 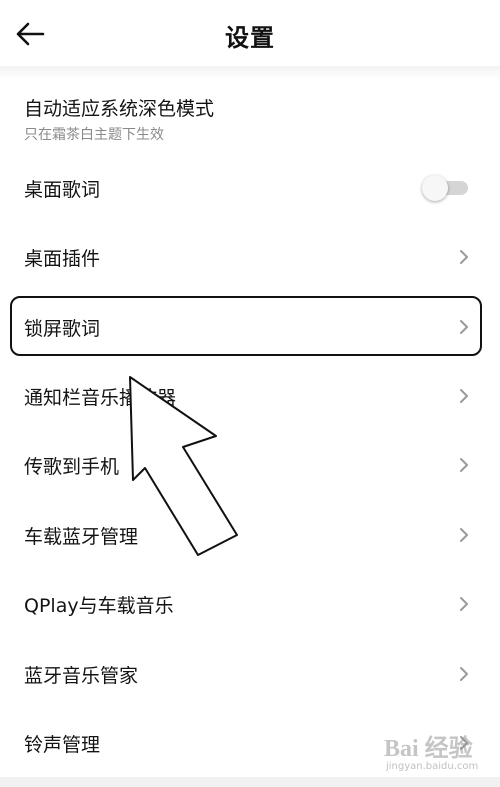 I want to click on setting-label: 桌面歌词, so click(x=62, y=190).